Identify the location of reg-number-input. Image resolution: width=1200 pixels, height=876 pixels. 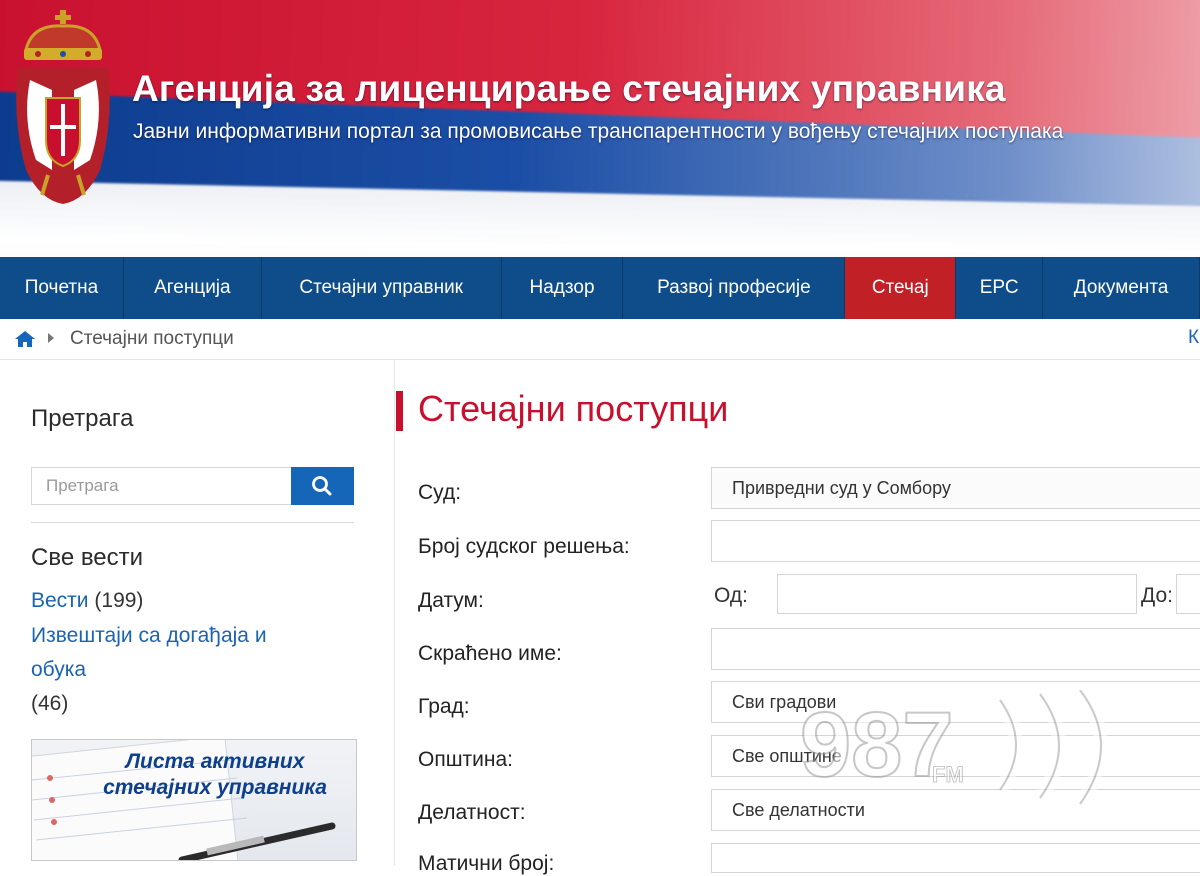
(955, 858).